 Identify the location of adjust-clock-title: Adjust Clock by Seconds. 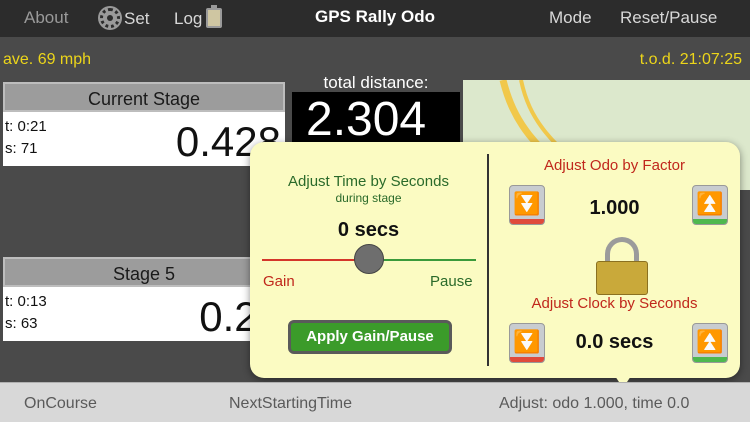
(614, 303).